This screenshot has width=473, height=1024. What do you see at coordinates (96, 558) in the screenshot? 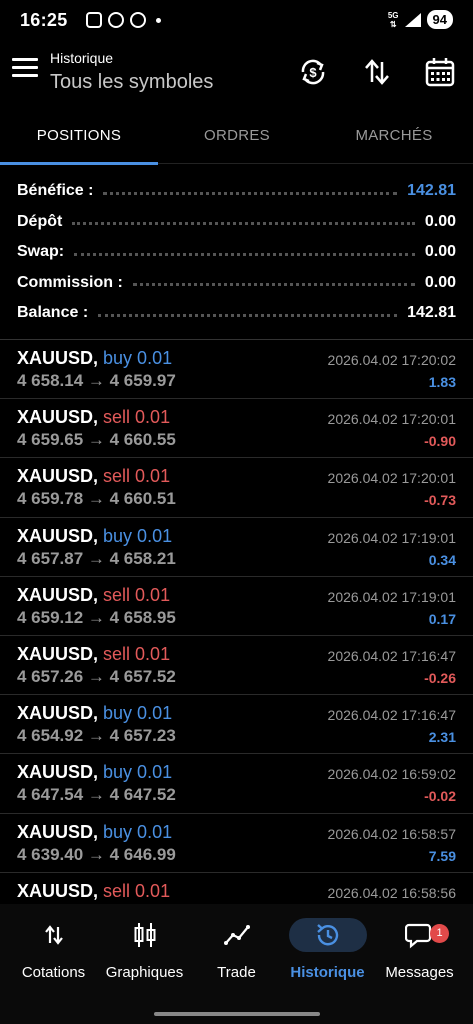
I see `deal-prices: 4 657.87 → 4 658.21` at bounding box center [96, 558].